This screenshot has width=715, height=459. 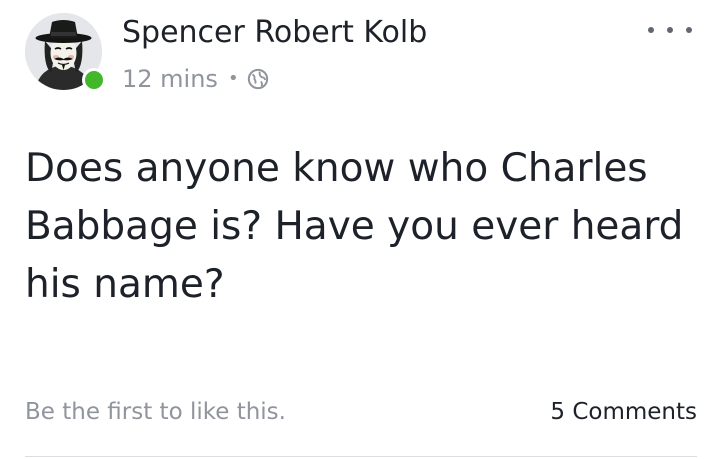 I want to click on post-meta: 12 mins •, so click(x=195, y=79).